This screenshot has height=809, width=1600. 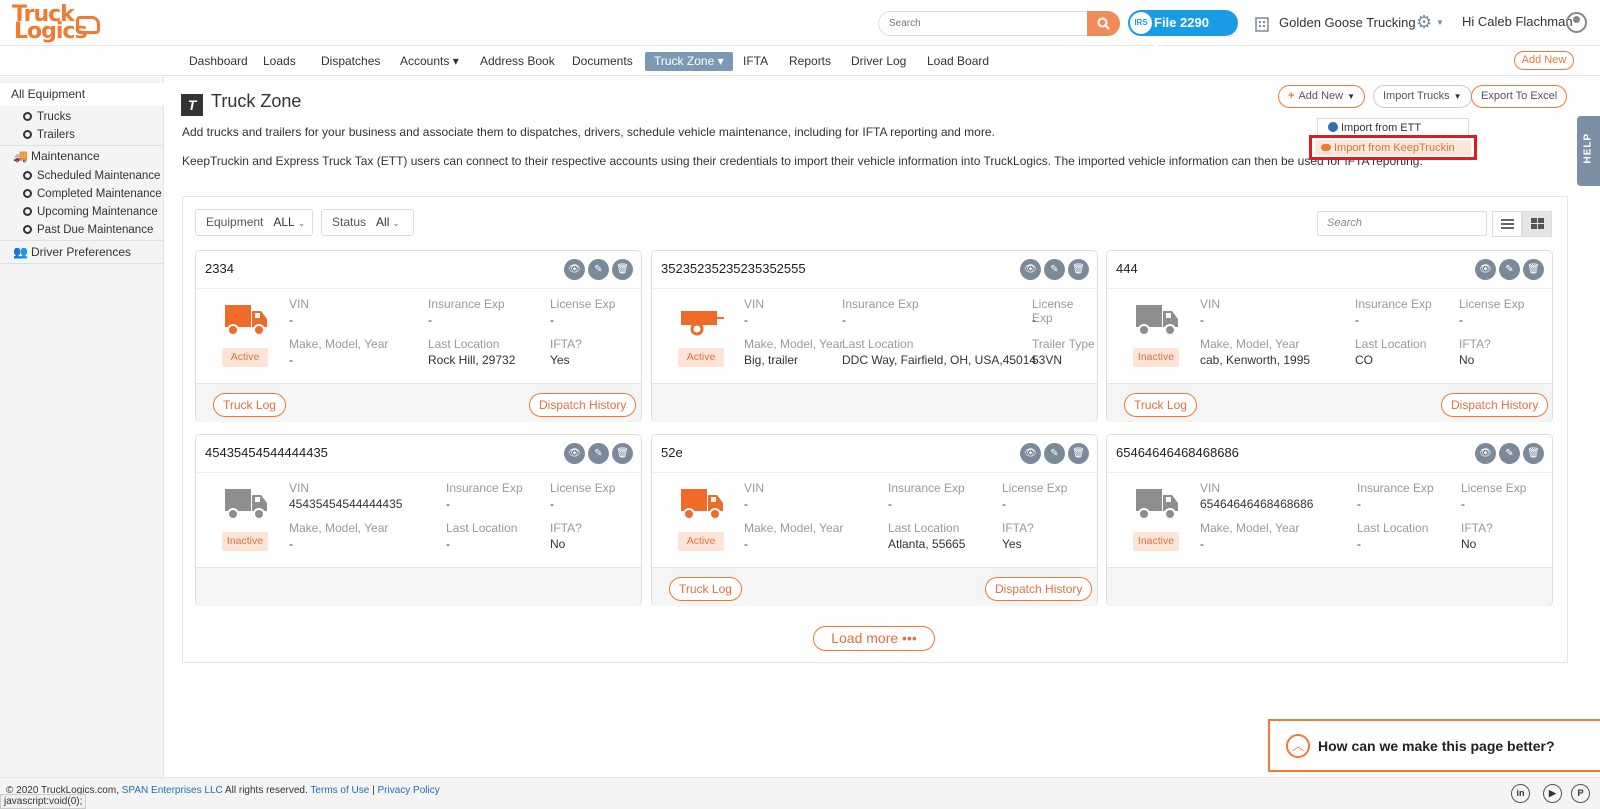 What do you see at coordinates (689, 61) in the screenshot?
I see `nav-truck-zone: Truck Zone ▾` at bounding box center [689, 61].